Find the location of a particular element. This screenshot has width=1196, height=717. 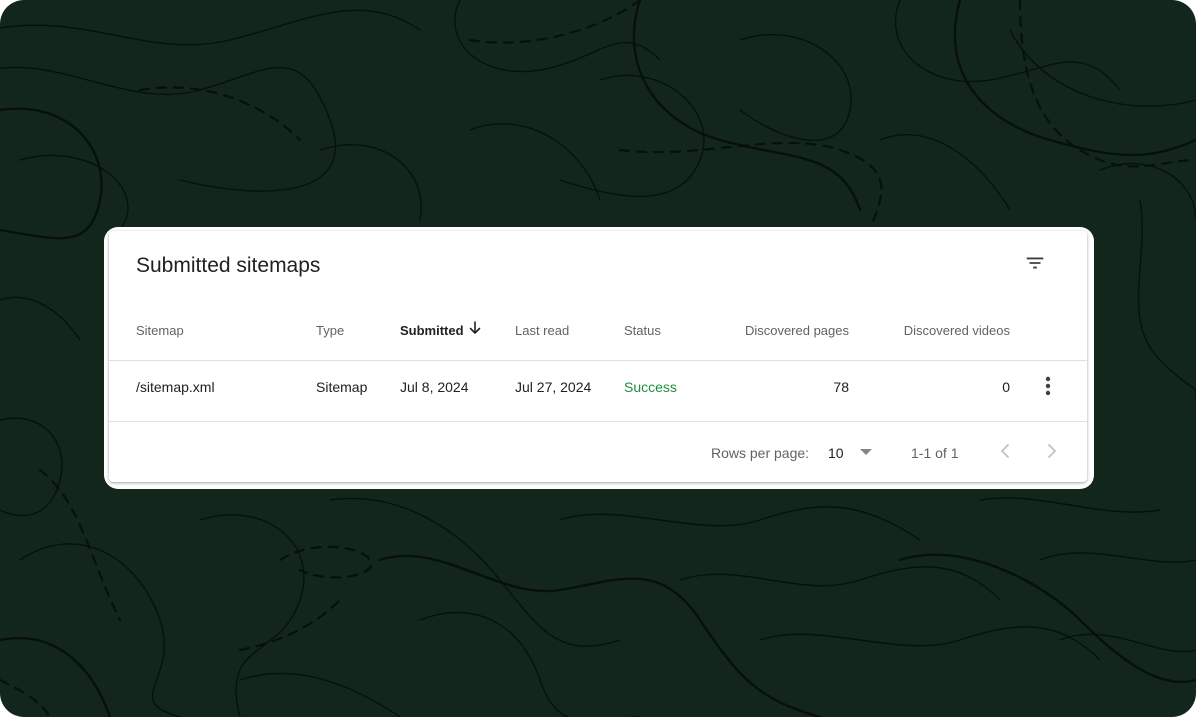

cell-discovered-pages: 78 is located at coordinates (841, 387).